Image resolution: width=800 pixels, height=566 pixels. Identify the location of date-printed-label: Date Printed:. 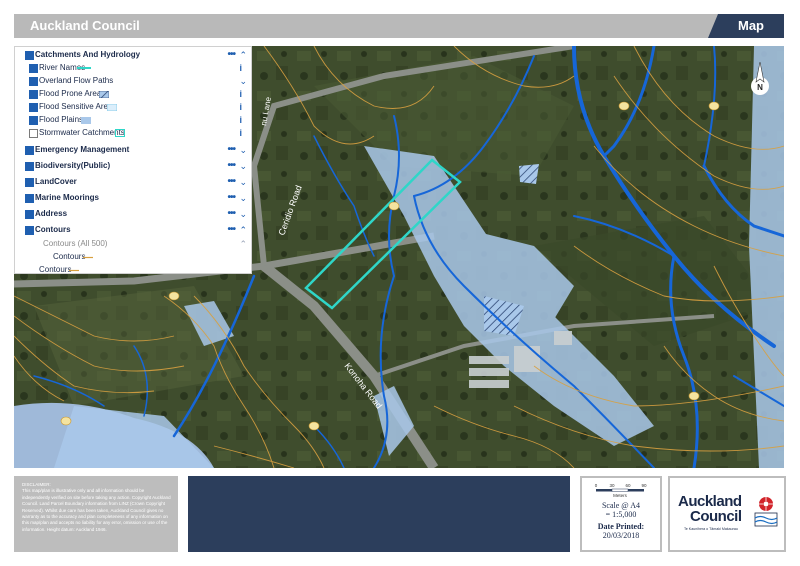
(621, 526).